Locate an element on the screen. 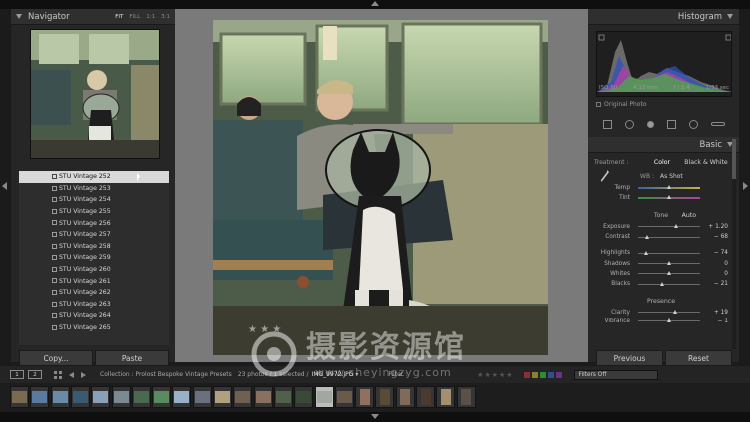 This screenshot has width=750, height=422. adjustment-brush-icon is located at coordinates (718, 124).